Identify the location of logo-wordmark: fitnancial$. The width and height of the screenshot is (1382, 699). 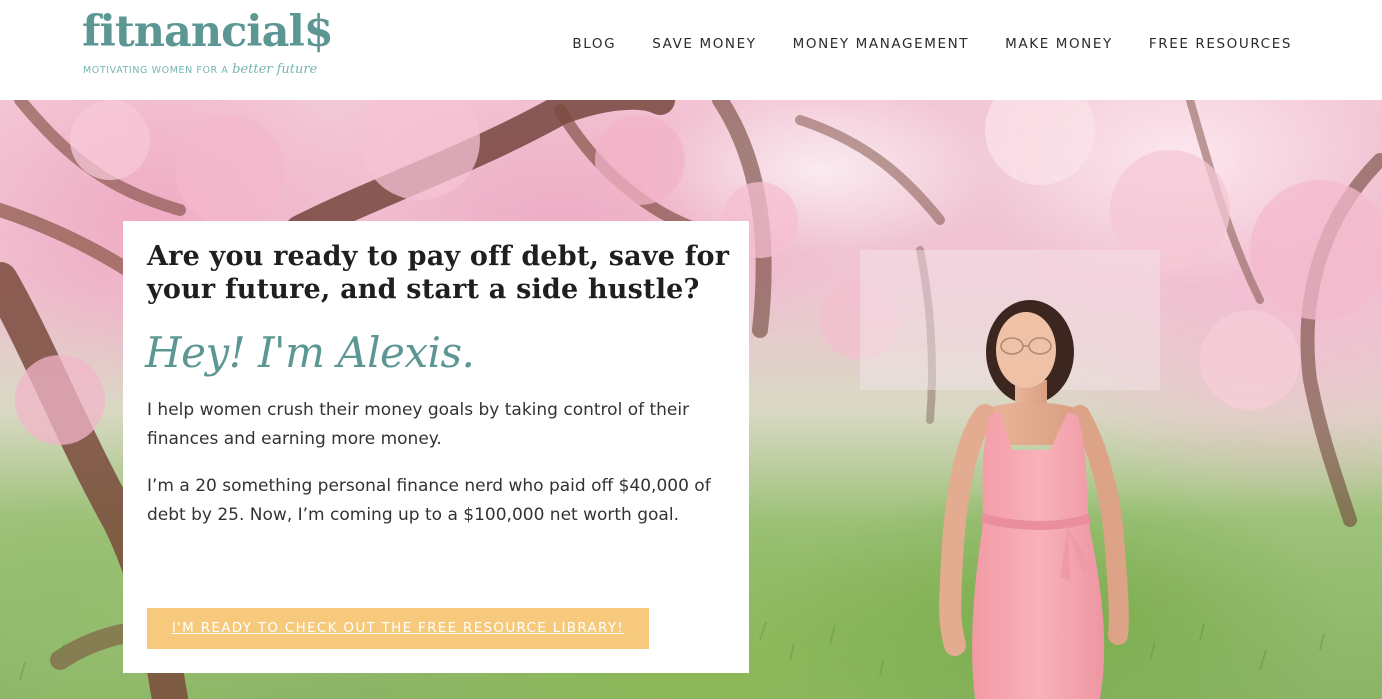
(208, 32).